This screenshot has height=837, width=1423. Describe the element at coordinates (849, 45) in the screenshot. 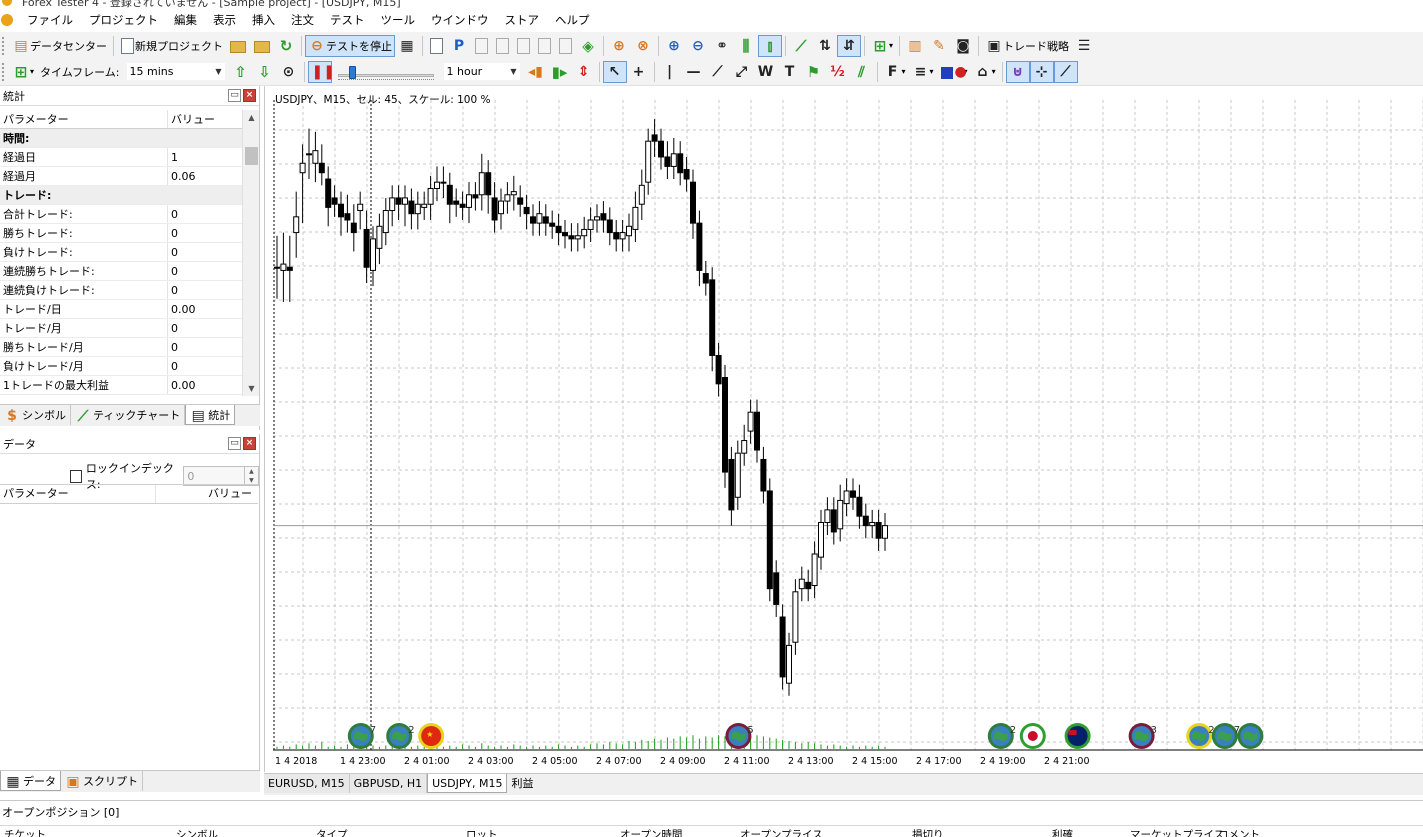

I see `autoscroll-button: ⇵` at that location.